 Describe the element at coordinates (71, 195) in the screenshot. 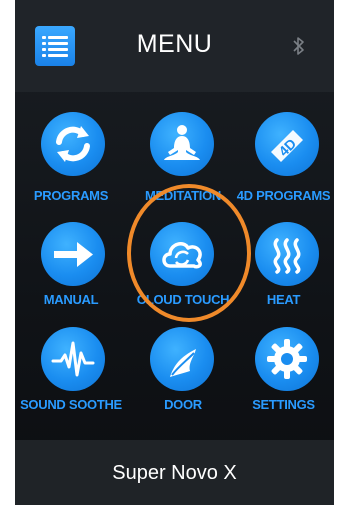

I see `programs-label: PROGRAMS` at that location.